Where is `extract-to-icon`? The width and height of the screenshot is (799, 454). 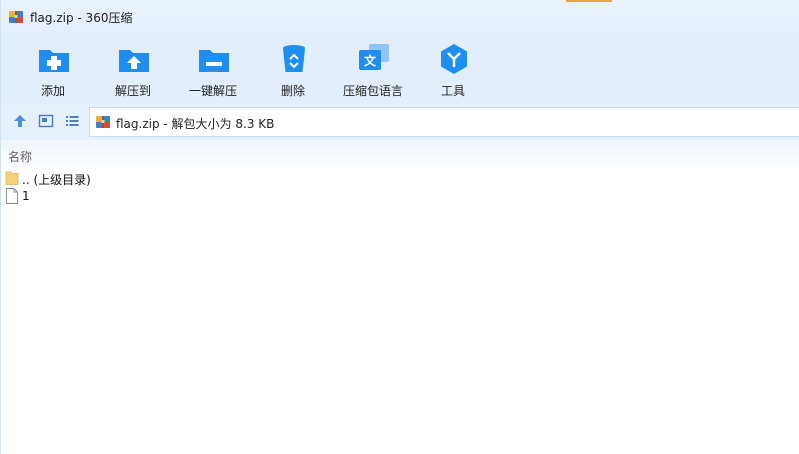 extract-to-icon is located at coordinates (134, 61).